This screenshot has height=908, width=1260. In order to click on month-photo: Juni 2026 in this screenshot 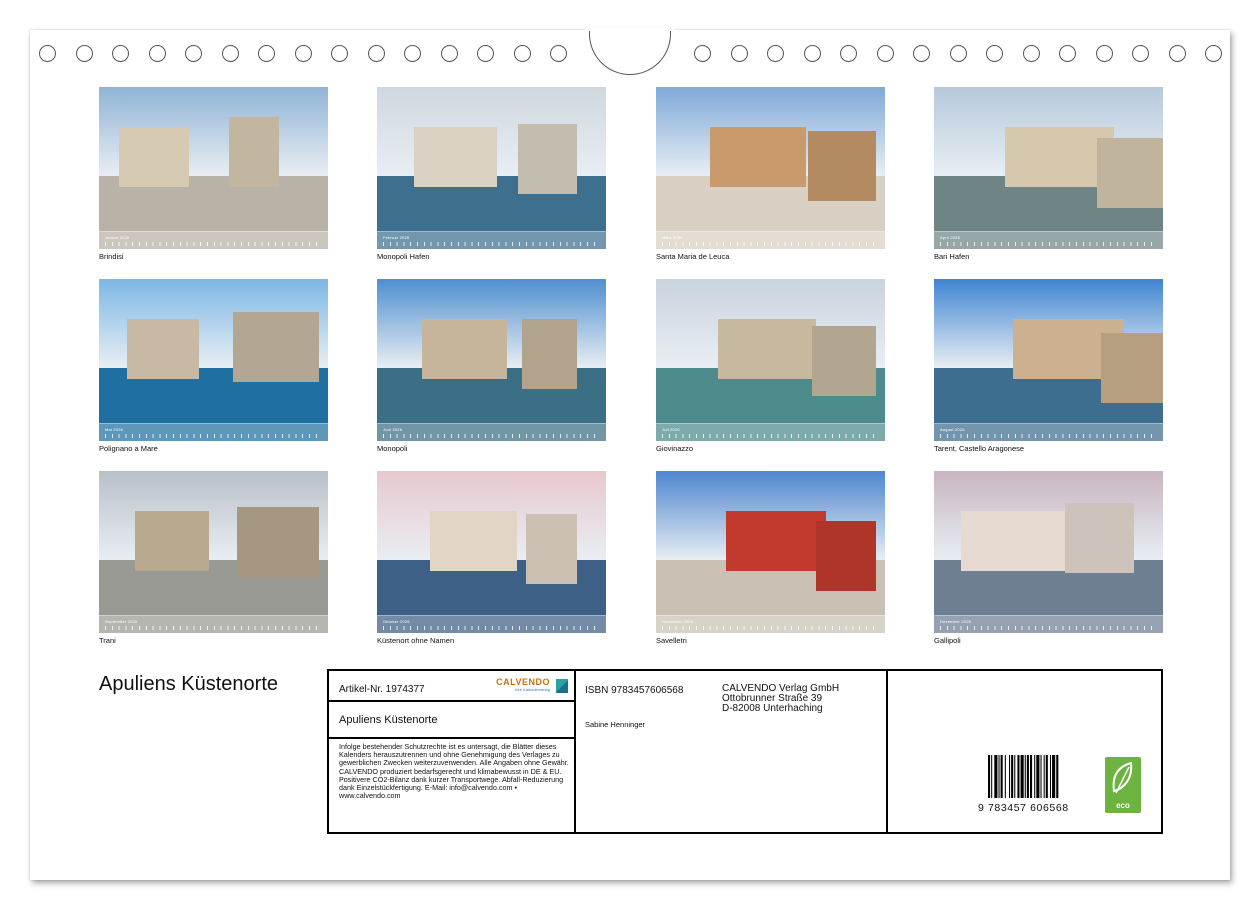, I will do `click(491, 360)`.